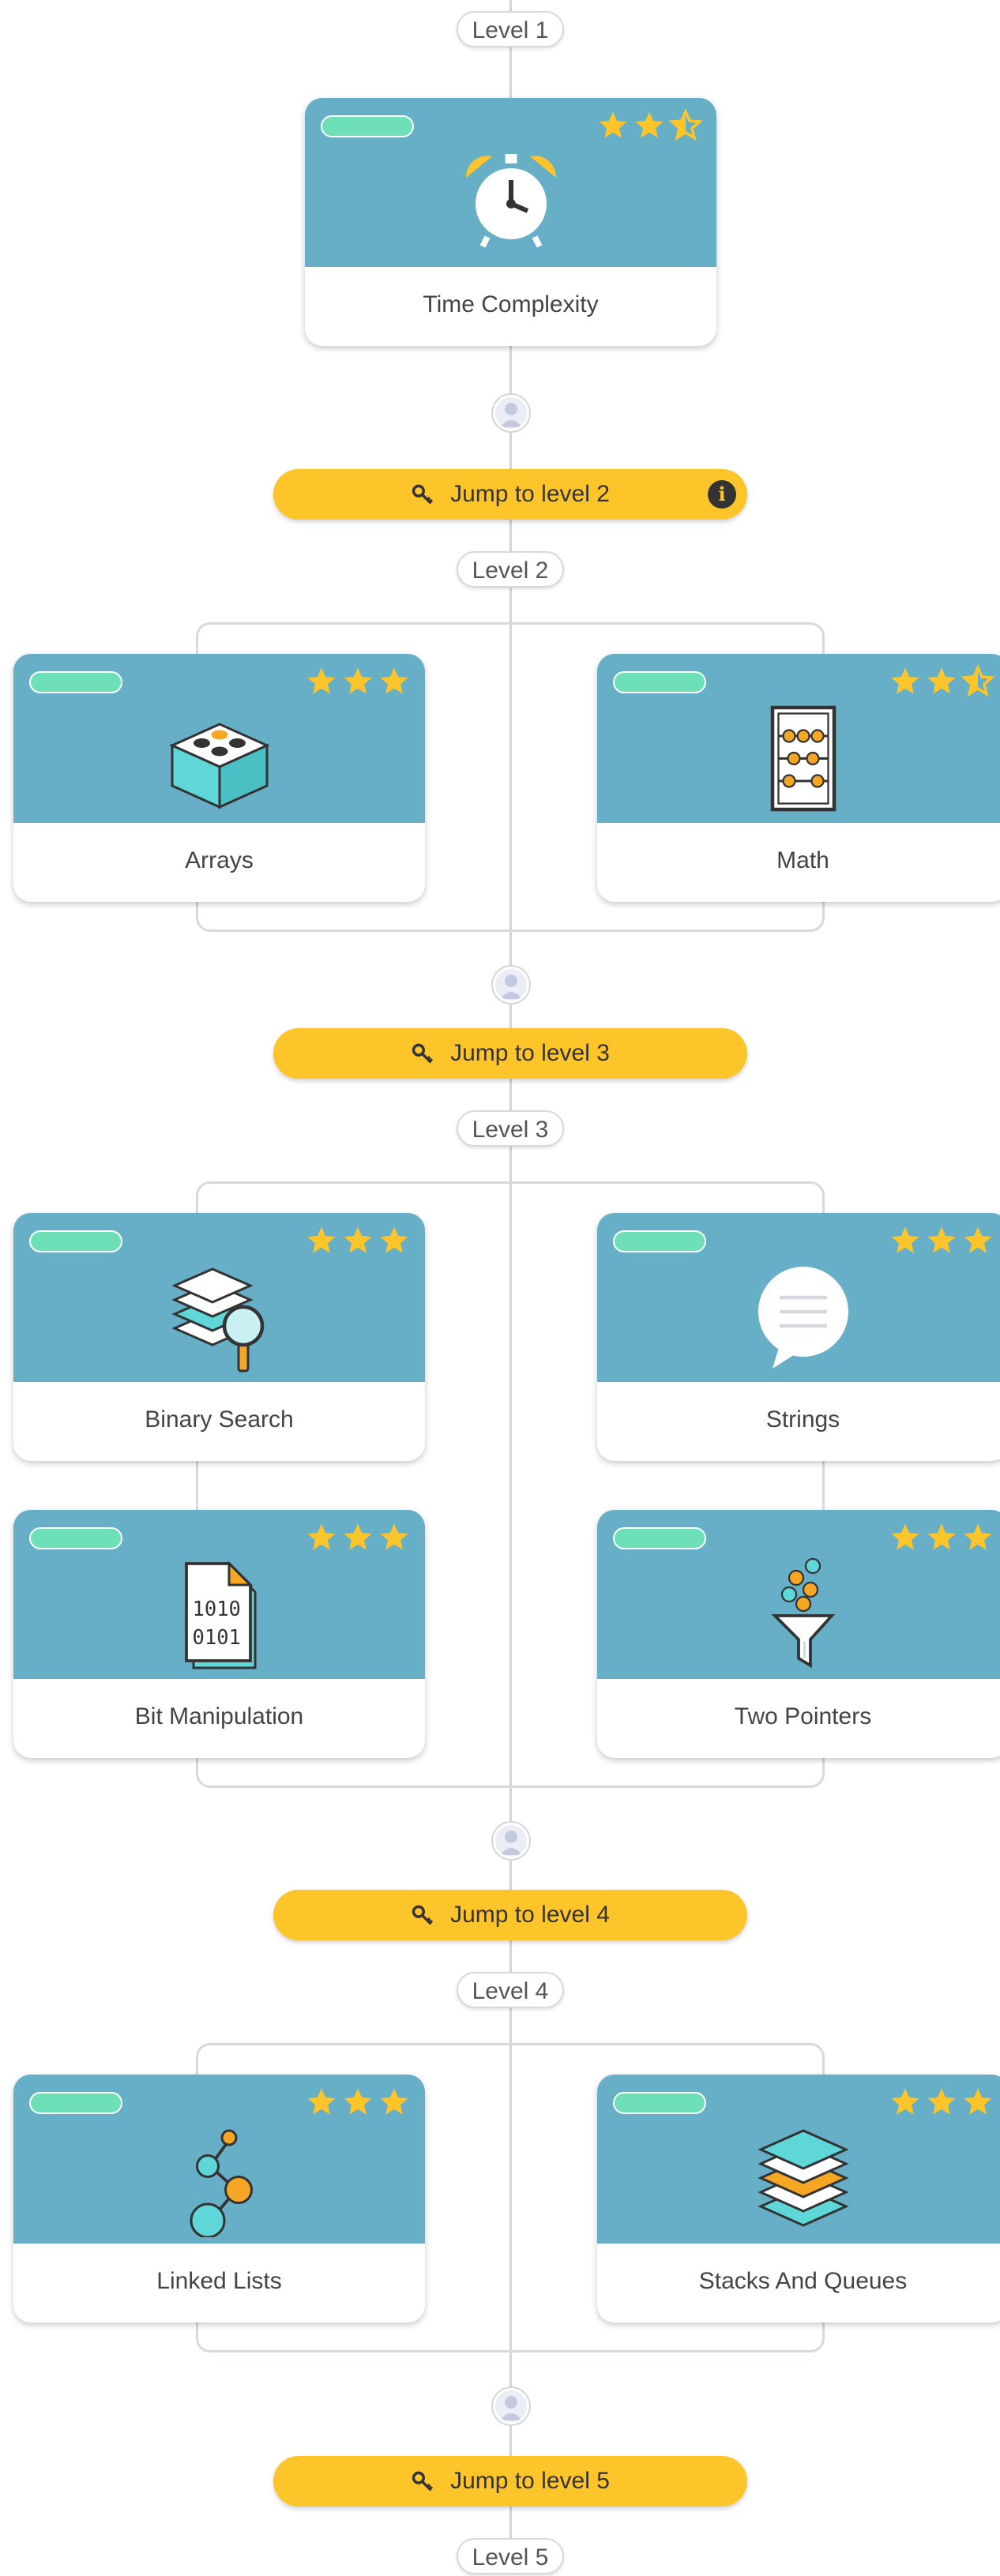  What do you see at coordinates (219, 2281) in the screenshot?
I see `card-title: Linked Lists` at bounding box center [219, 2281].